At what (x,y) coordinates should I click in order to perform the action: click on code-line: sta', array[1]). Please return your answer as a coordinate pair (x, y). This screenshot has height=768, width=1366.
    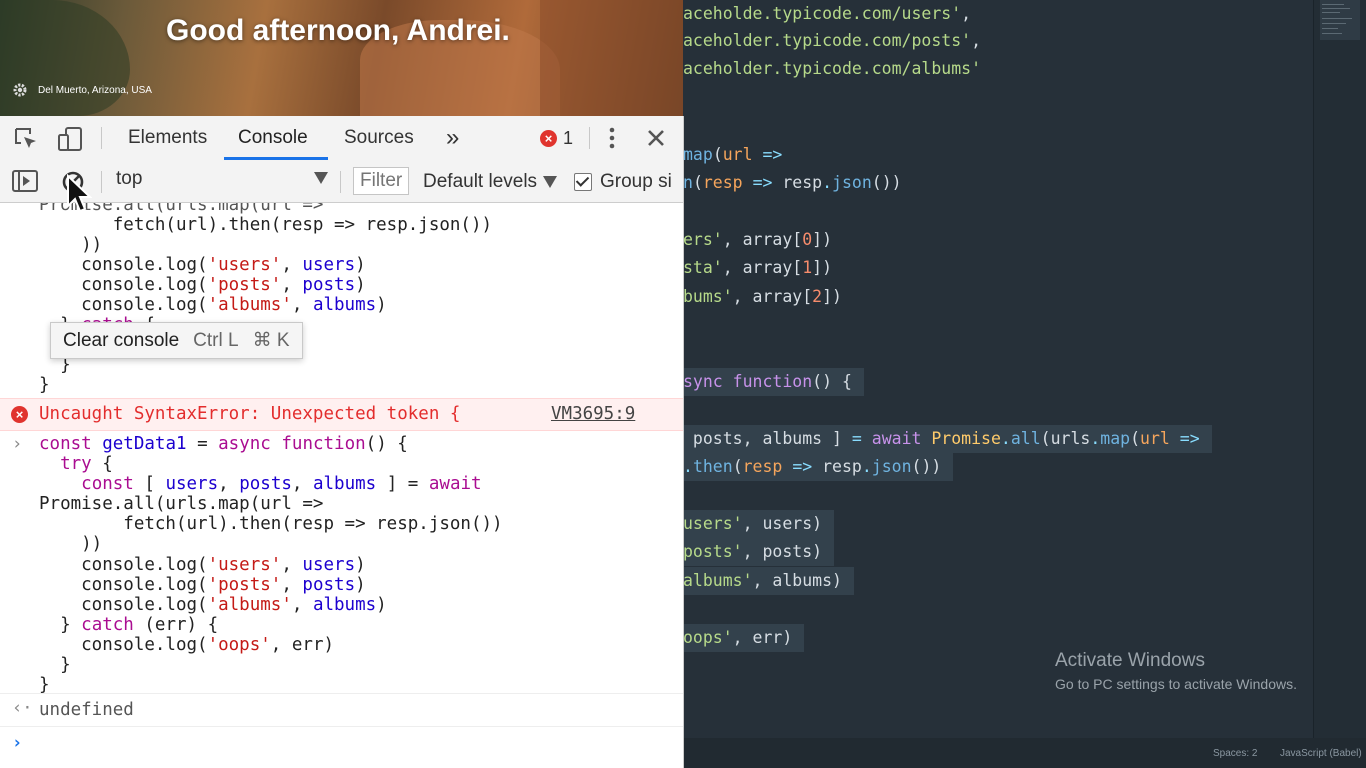
    Looking at the image, I should click on (758, 267).